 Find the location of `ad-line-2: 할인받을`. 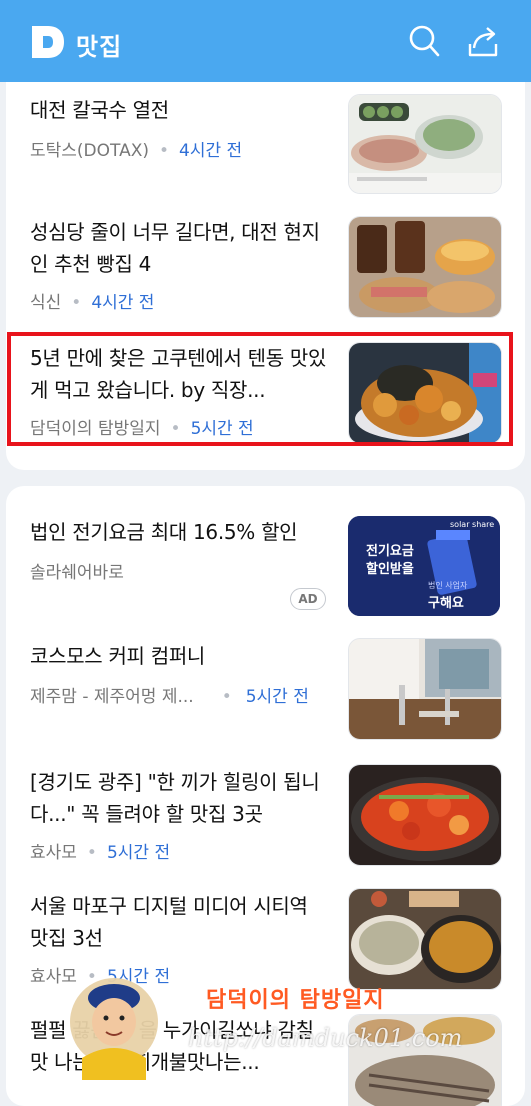

ad-line-2: 할인받을 is located at coordinates (390, 569).